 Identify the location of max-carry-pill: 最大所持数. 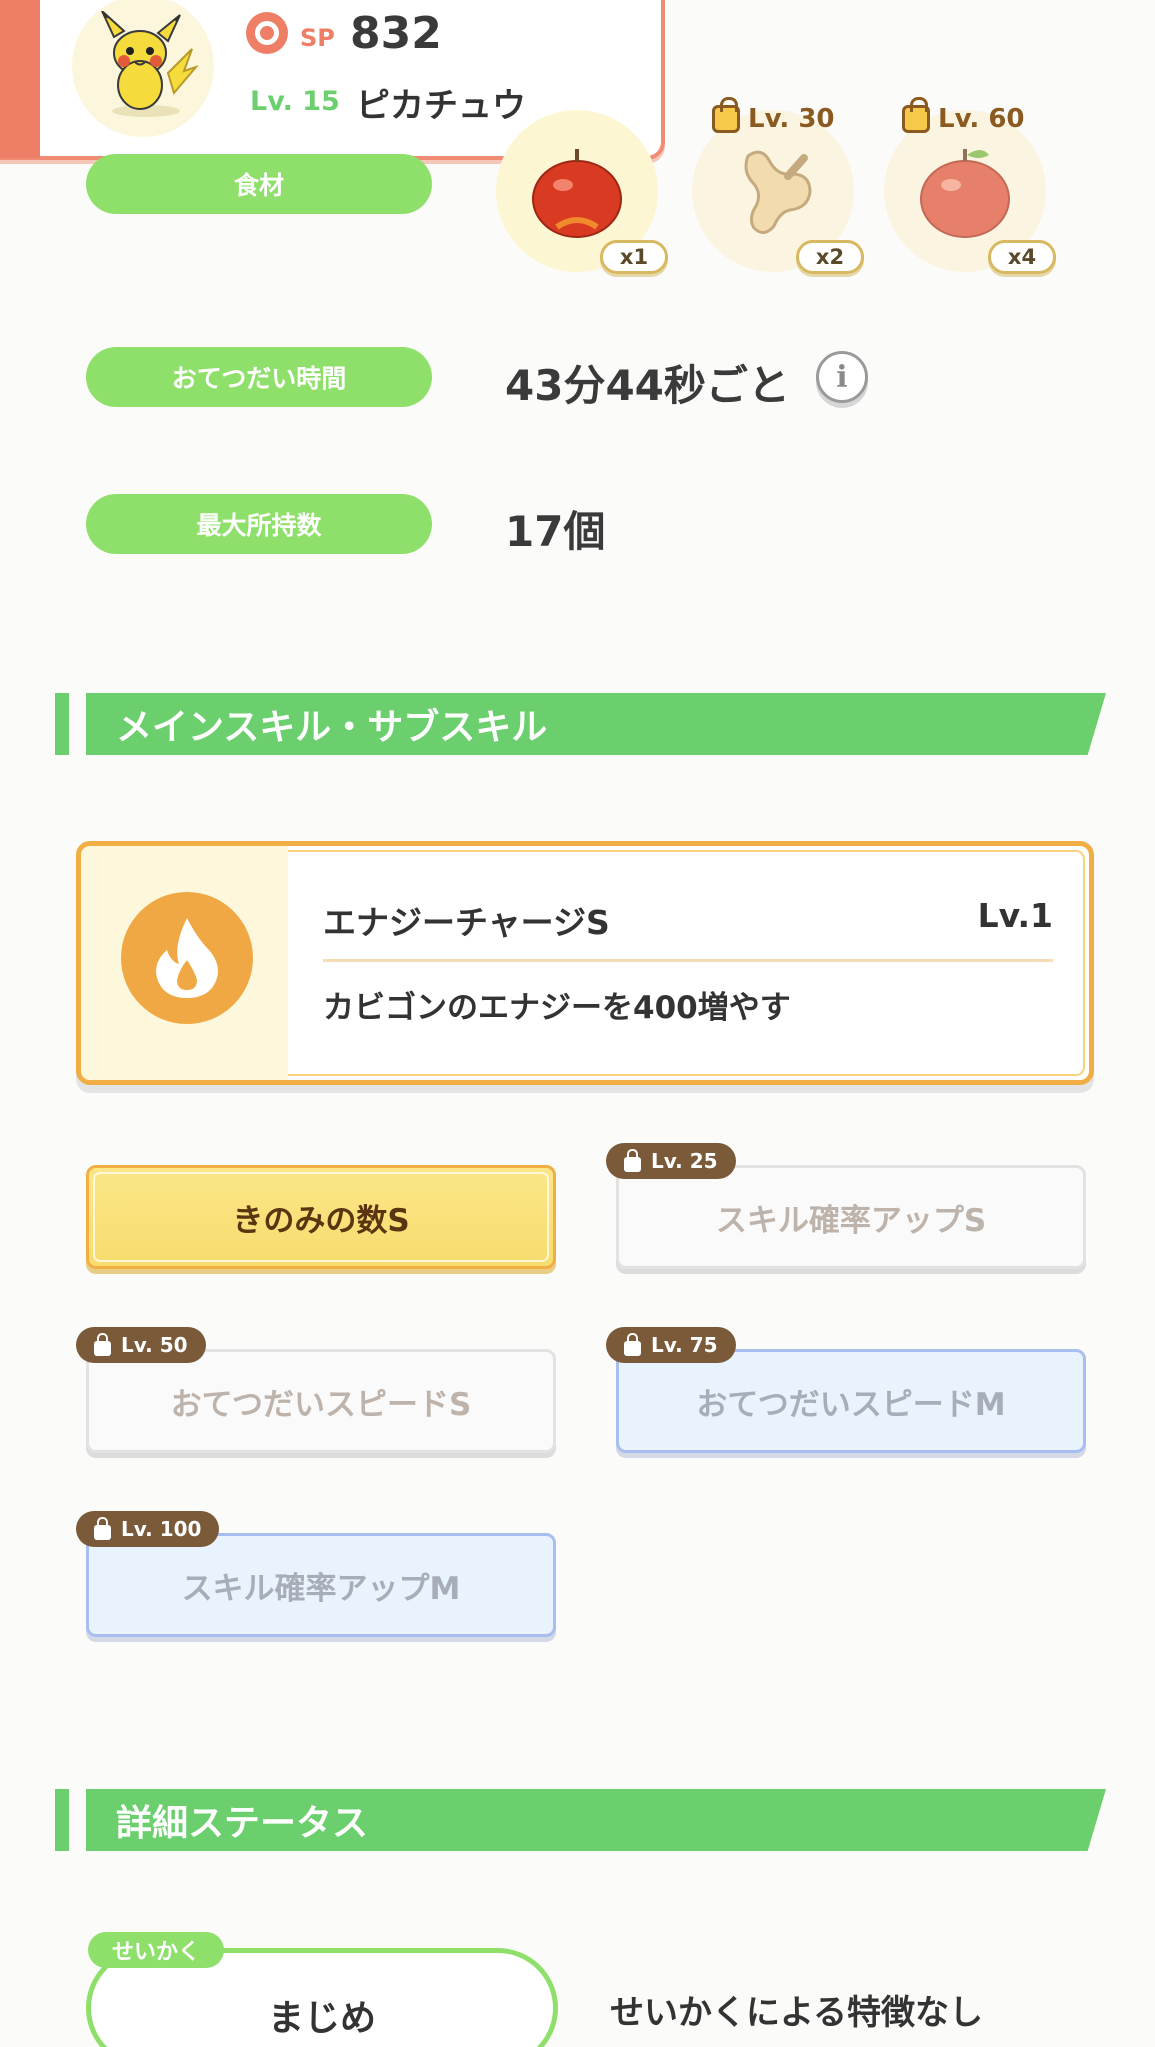
(259, 524).